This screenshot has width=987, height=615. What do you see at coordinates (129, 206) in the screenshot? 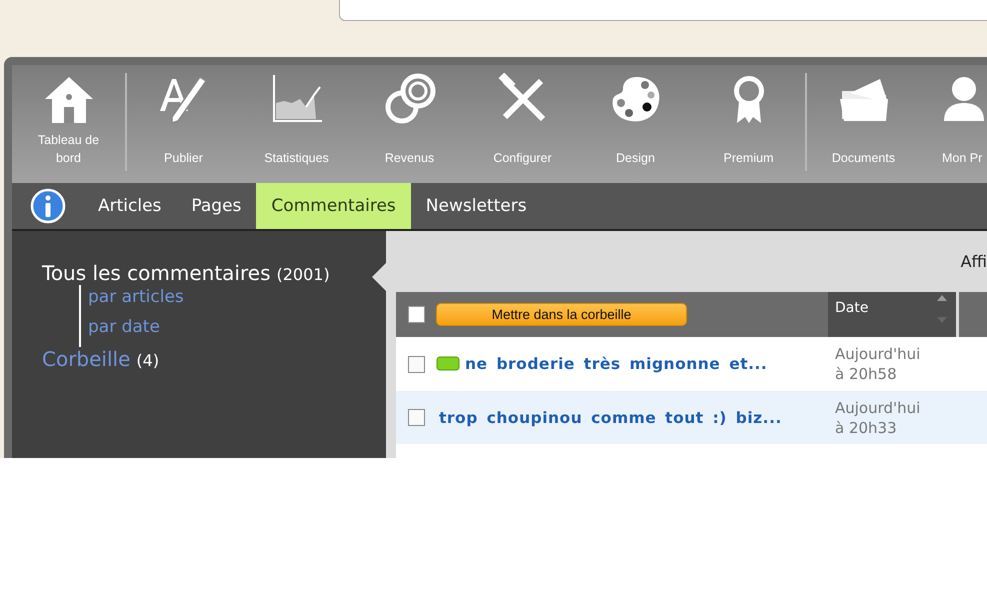
I see `nav-tab: Articles` at bounding box center [129, 206].